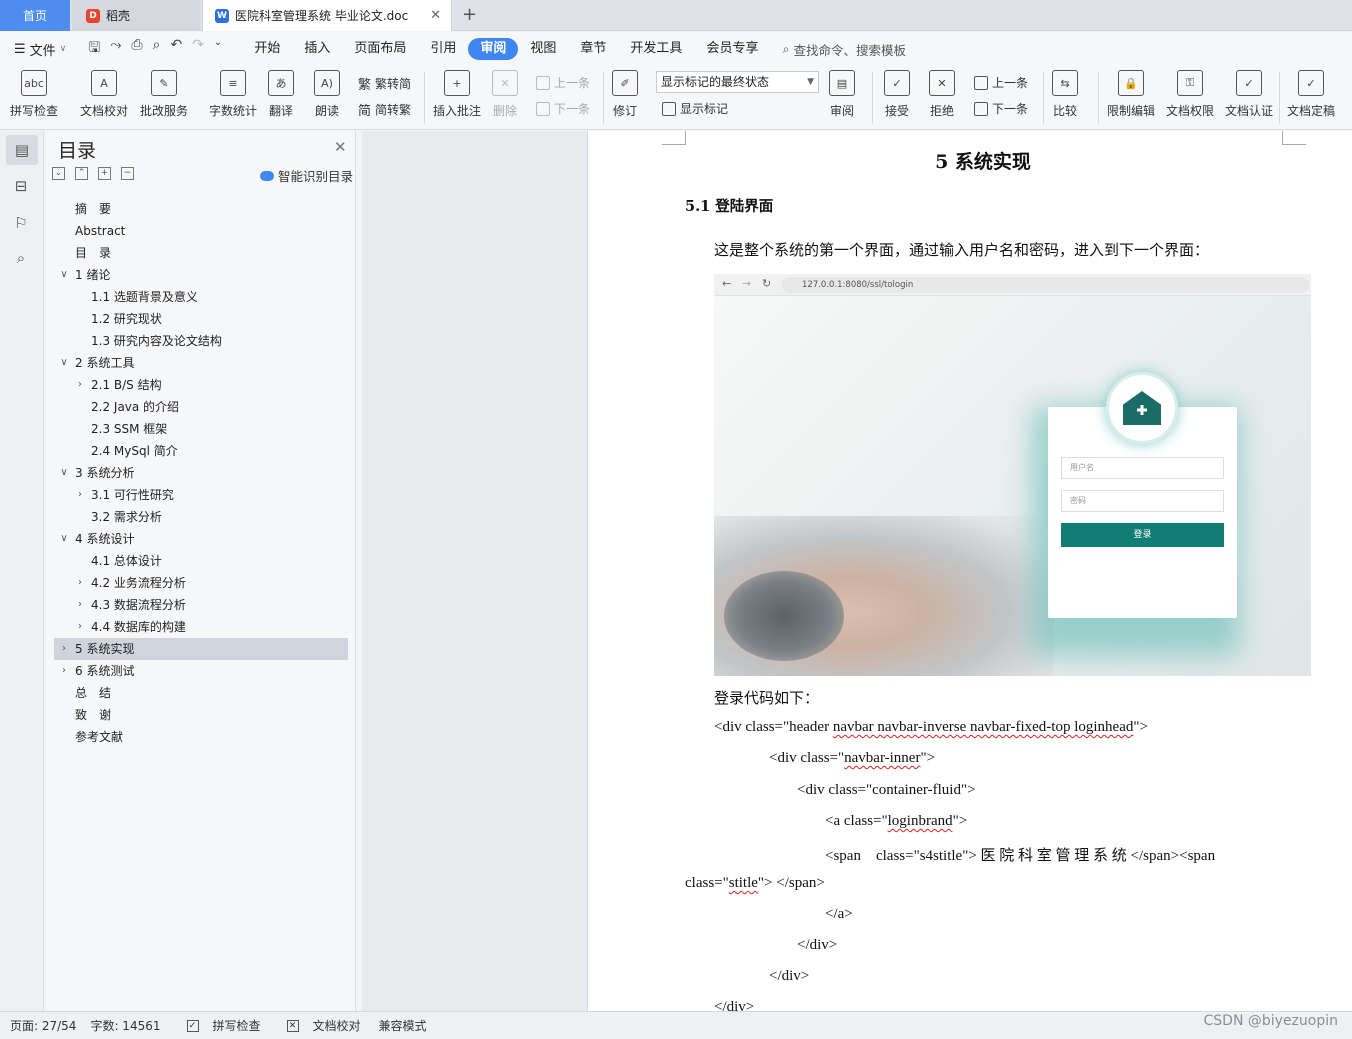 Image resolution: width=1352 pixels, height=1039 pixels. What do you see at coordinates (201, 693) in the screenshot?
I see `toc-item: 总 结` at bounding box center [201, 693].